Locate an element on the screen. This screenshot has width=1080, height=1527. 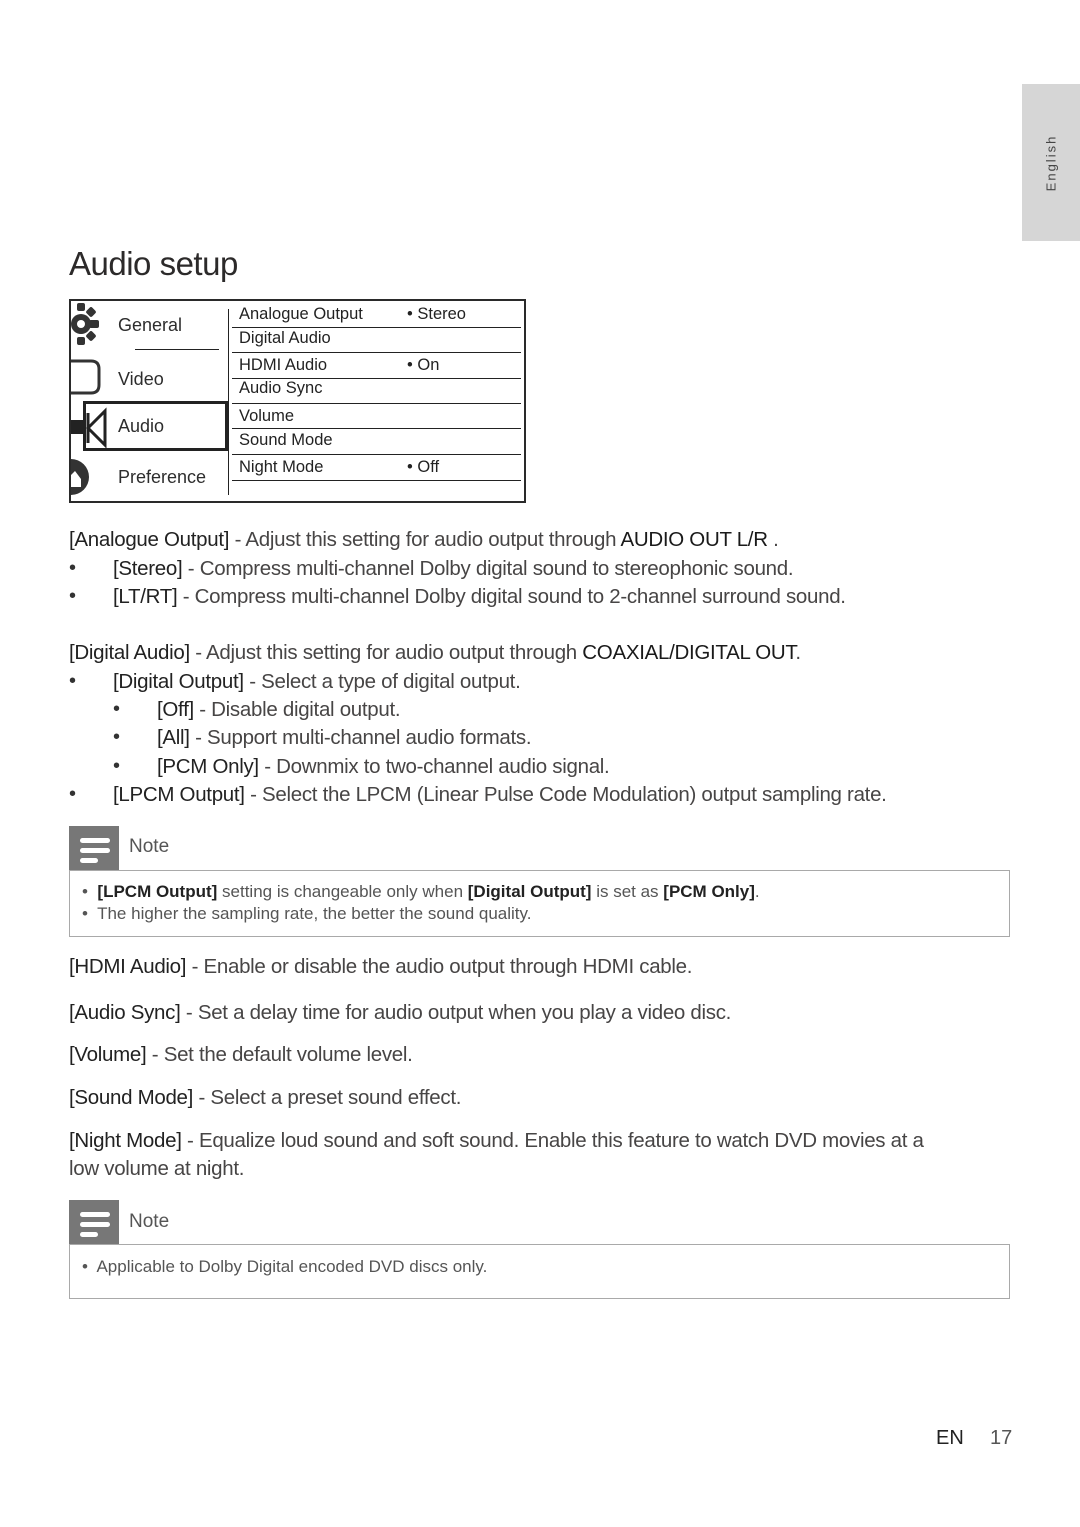
term: [Night Mode] is located at coordinates (125, 1140).